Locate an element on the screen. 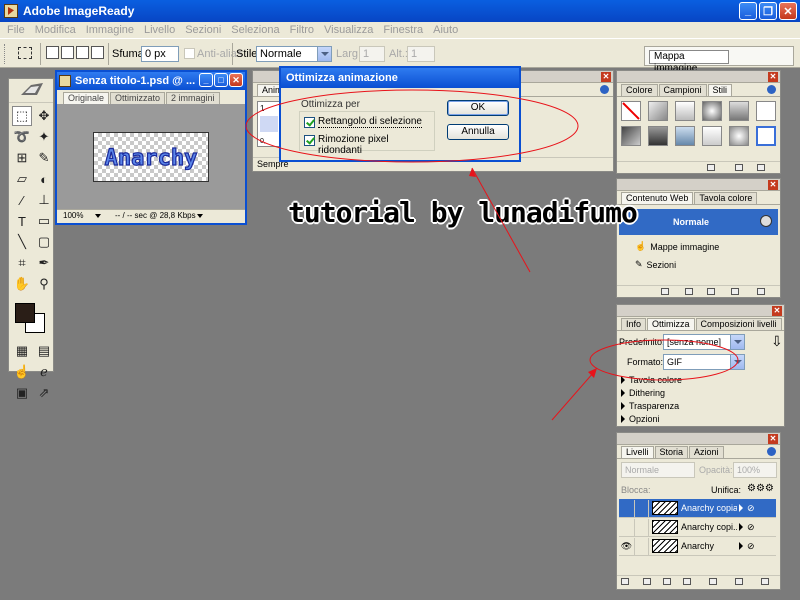 This screenshot has width=800, height=600. arrow-head is located at coordinates (592, 373).